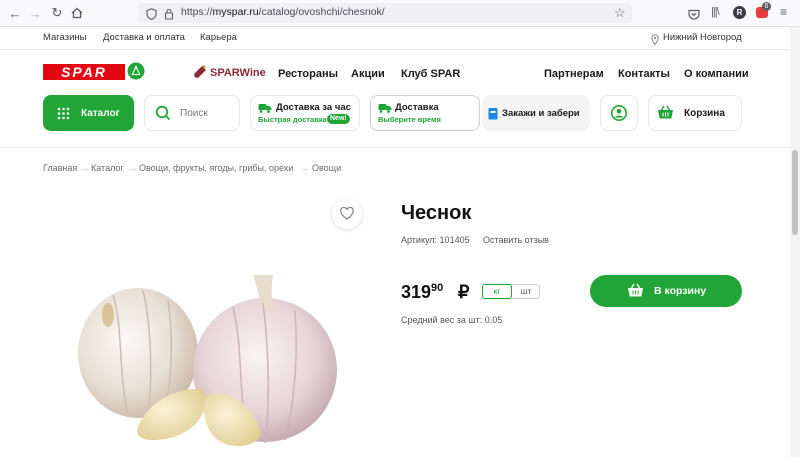 The width and height of the screenshot is (800, 462). What do you see at coordinates (63, 116) in the screenshot?
I see `grid-icon` at bounding box center [63, 116].